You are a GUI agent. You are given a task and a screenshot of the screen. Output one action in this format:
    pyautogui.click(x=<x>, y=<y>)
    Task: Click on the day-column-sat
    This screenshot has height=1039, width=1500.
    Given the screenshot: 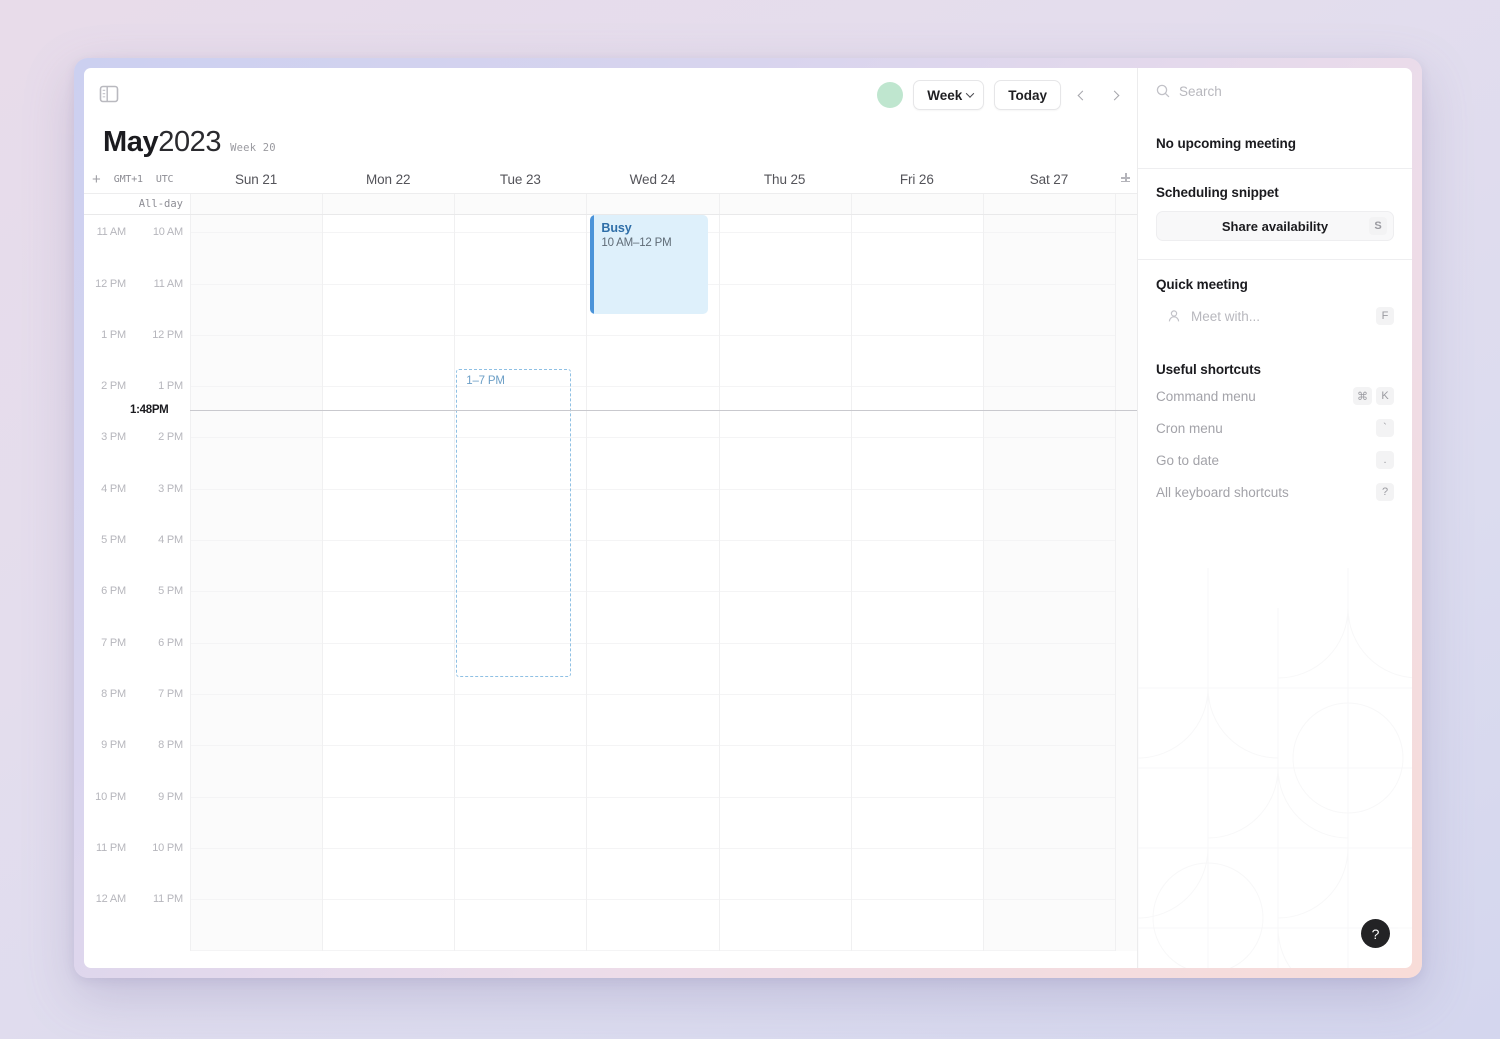 What is the action you would take?
    pyautogui.click(x=1048, y=583)
    